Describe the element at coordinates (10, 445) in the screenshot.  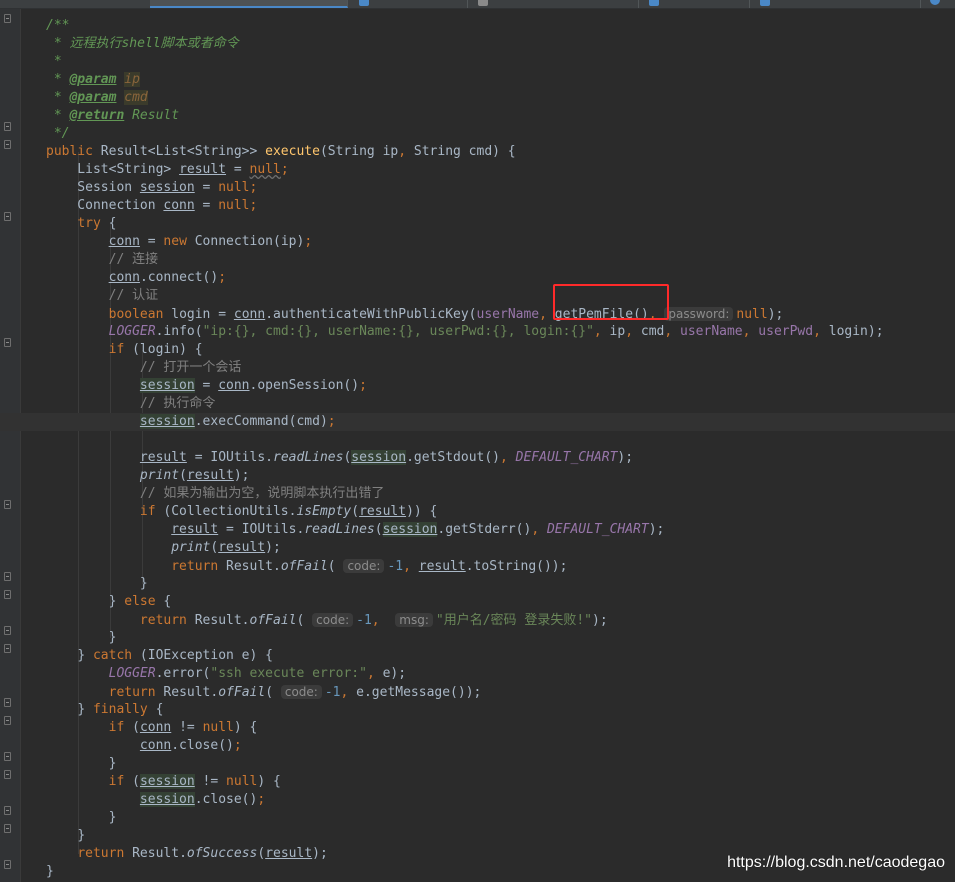
I see `editor-gutter` at that location.